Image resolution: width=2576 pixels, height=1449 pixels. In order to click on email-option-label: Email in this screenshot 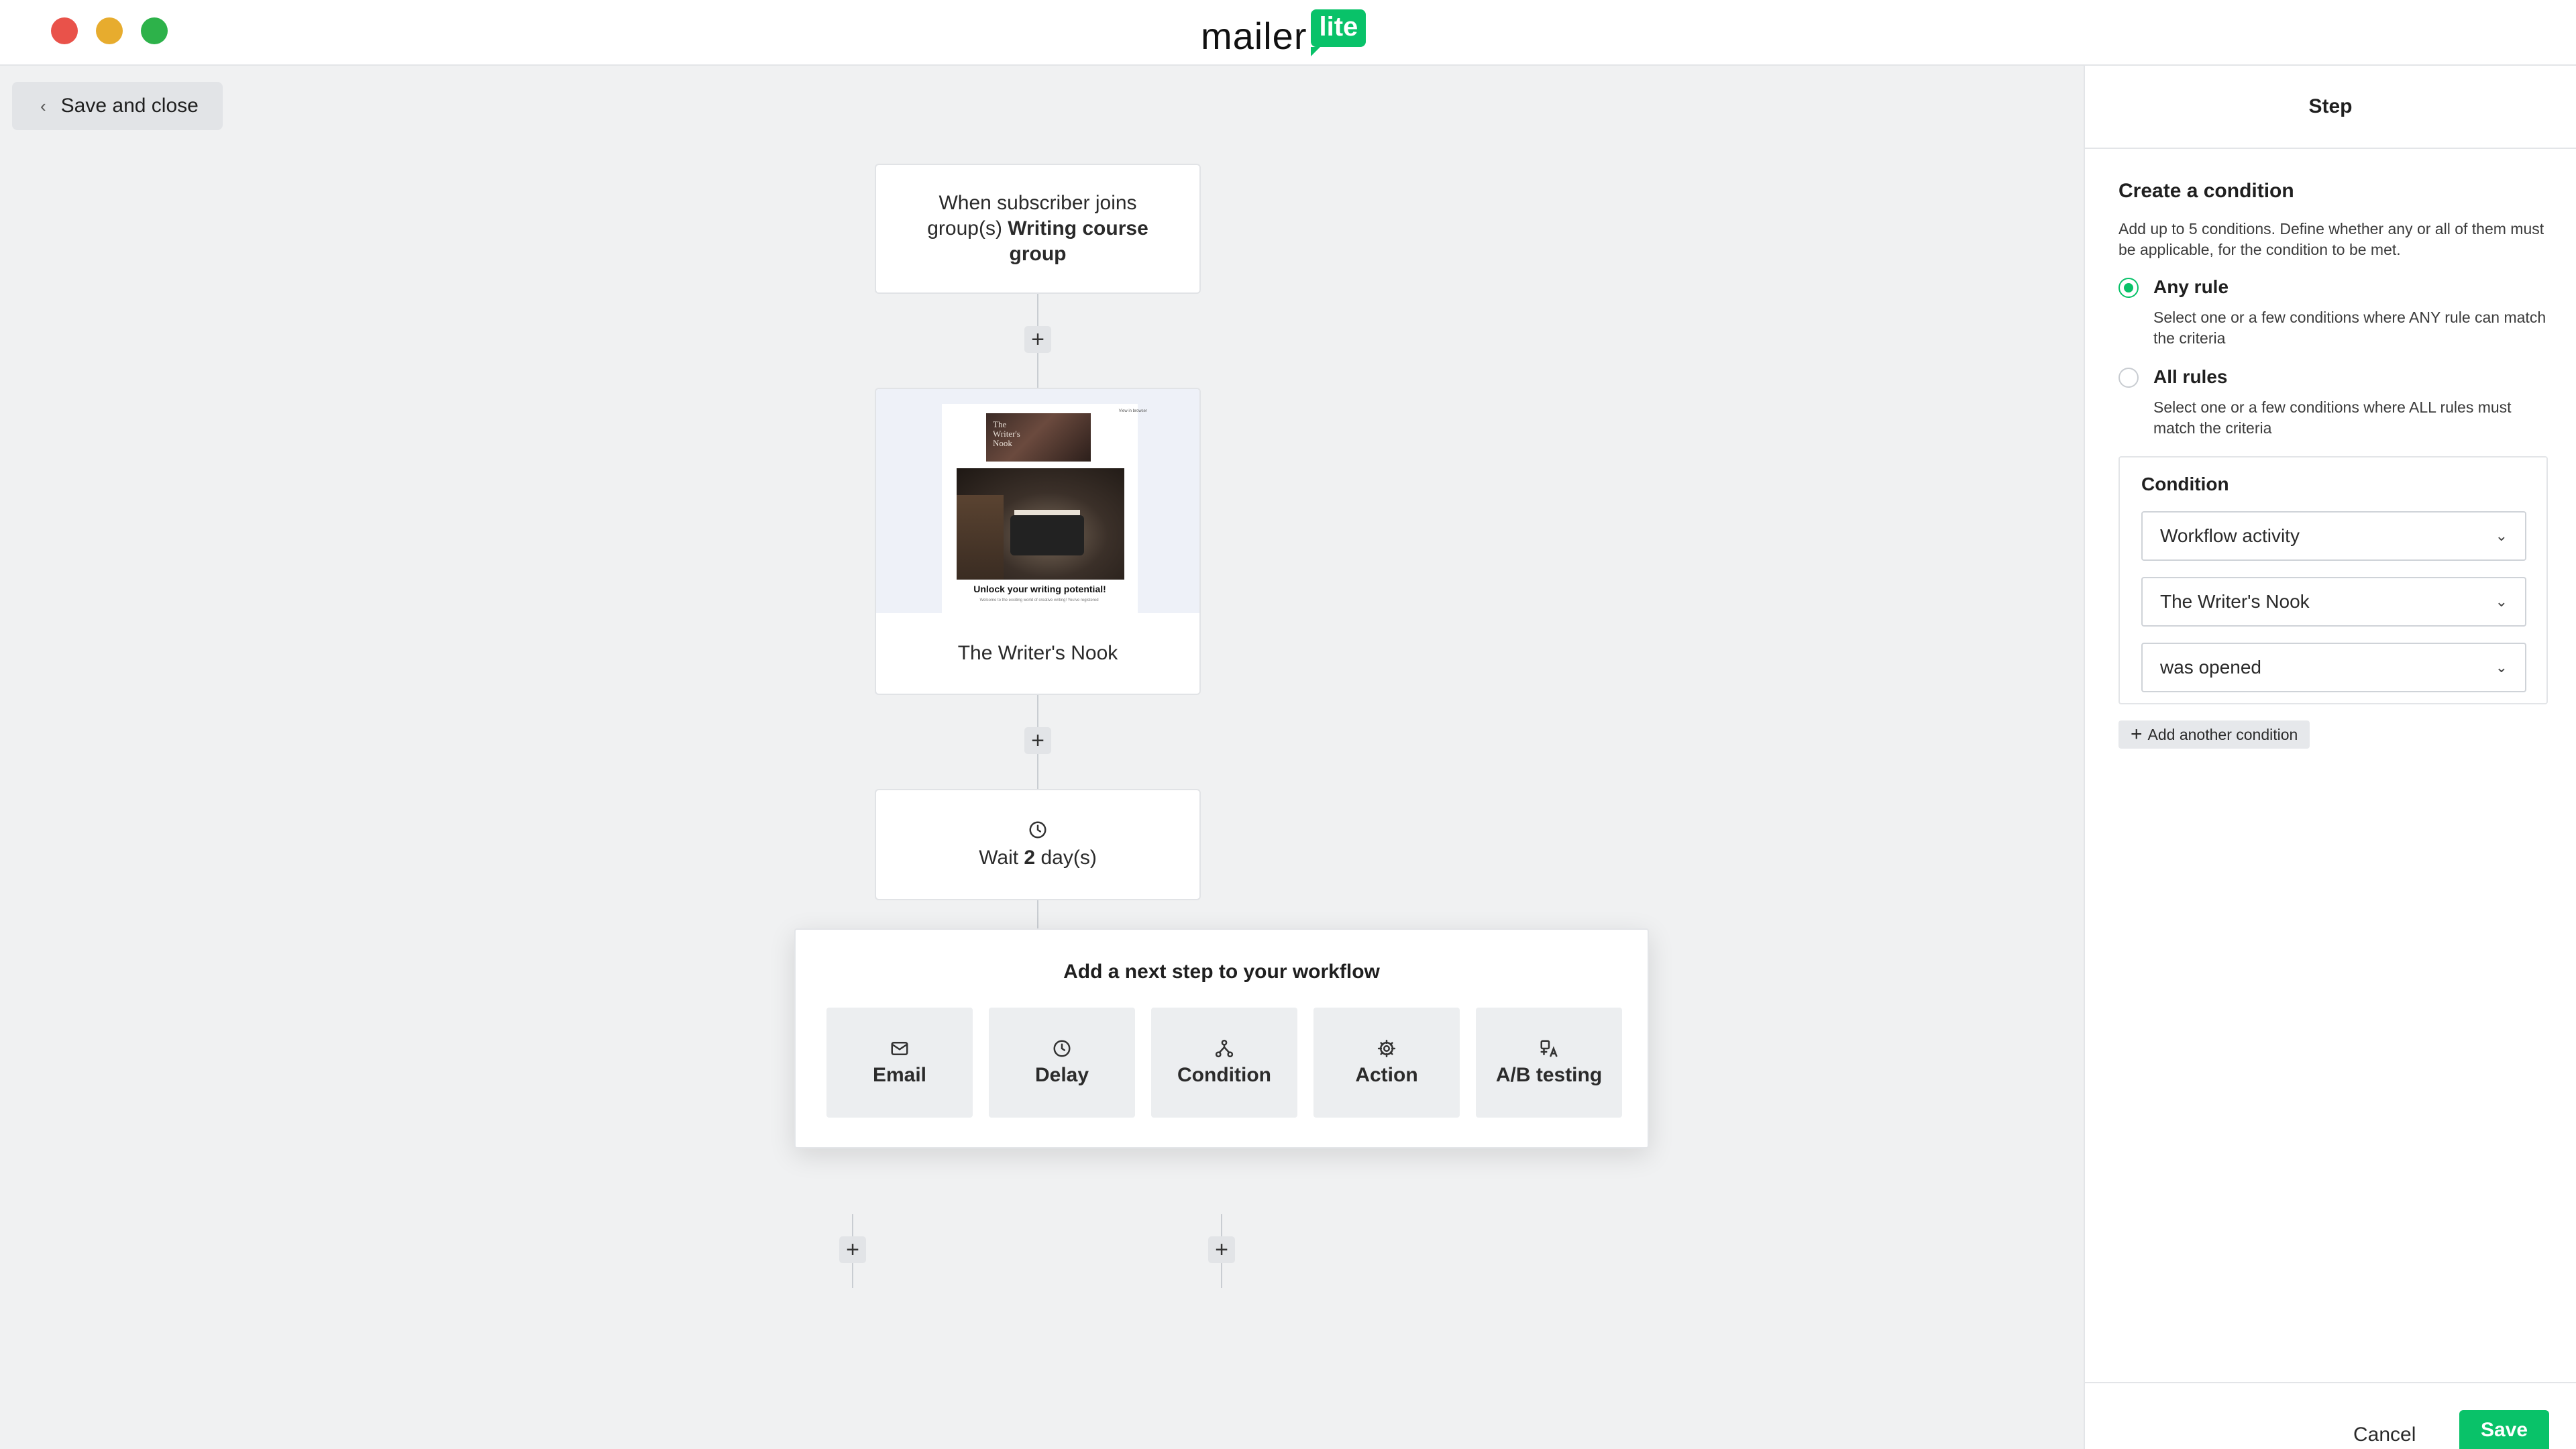, I will do `click(899, 1075)`.